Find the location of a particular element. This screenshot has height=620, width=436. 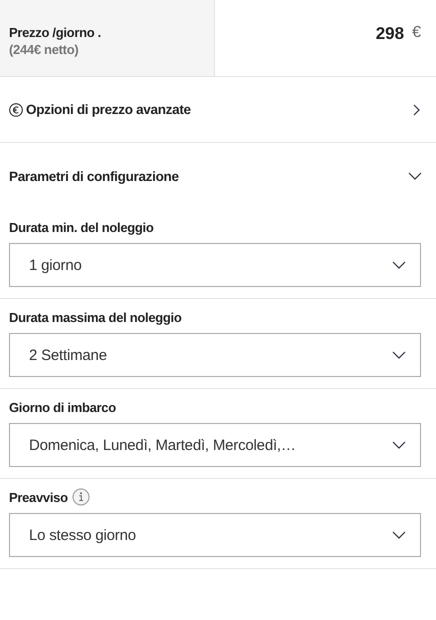

info-icon is located at coordinates (81, 497).